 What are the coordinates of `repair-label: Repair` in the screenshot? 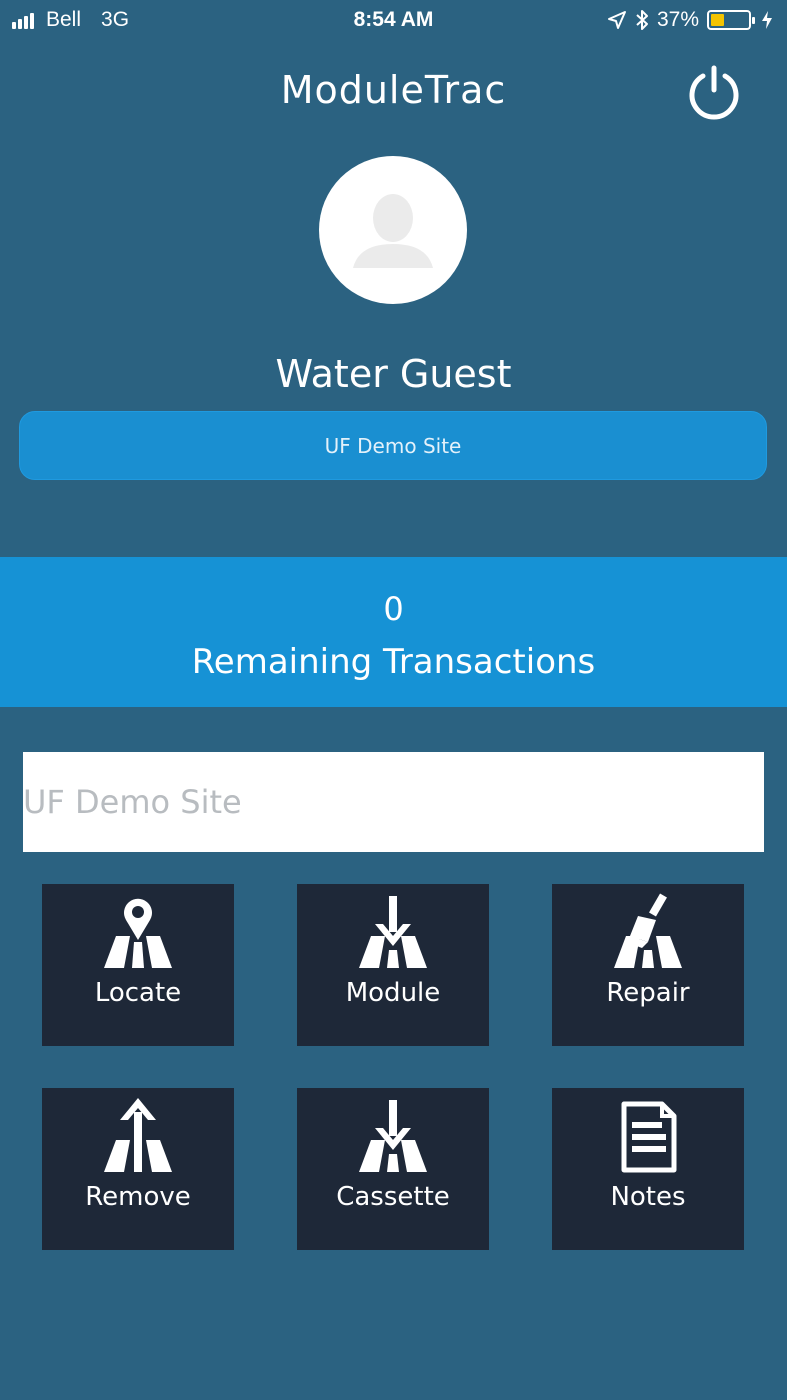 It's located at (648, 993).